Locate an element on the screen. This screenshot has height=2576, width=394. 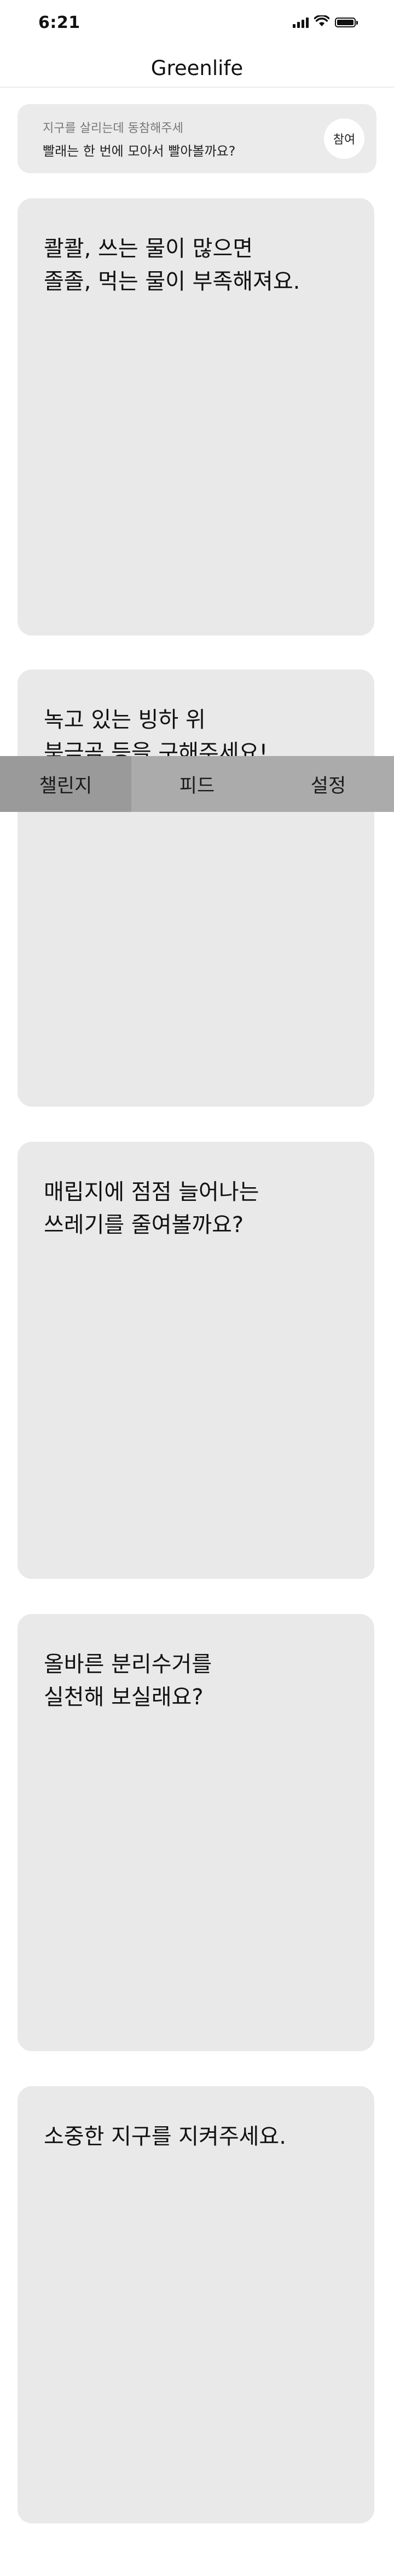
card-text: 콸콸, 쓰는 물이 많으면 졸졸, 먹는 물이 부족해져요. is located at coordinates (172, 265).